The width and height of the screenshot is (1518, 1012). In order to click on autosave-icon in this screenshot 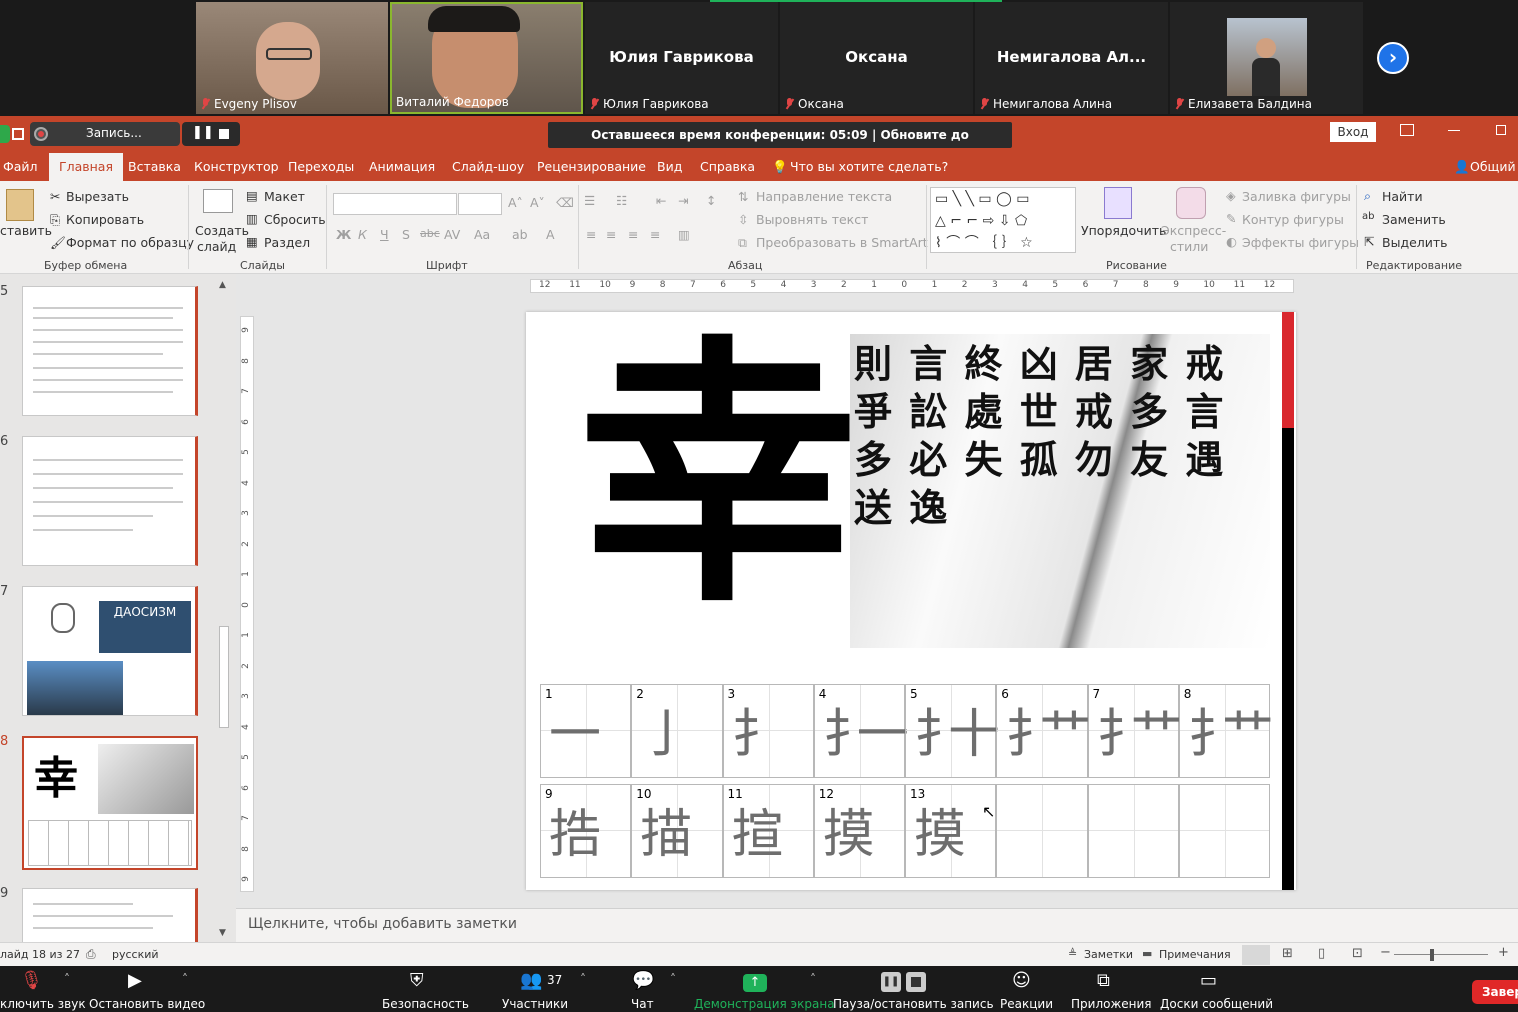, I will do `click(5, 134)`.